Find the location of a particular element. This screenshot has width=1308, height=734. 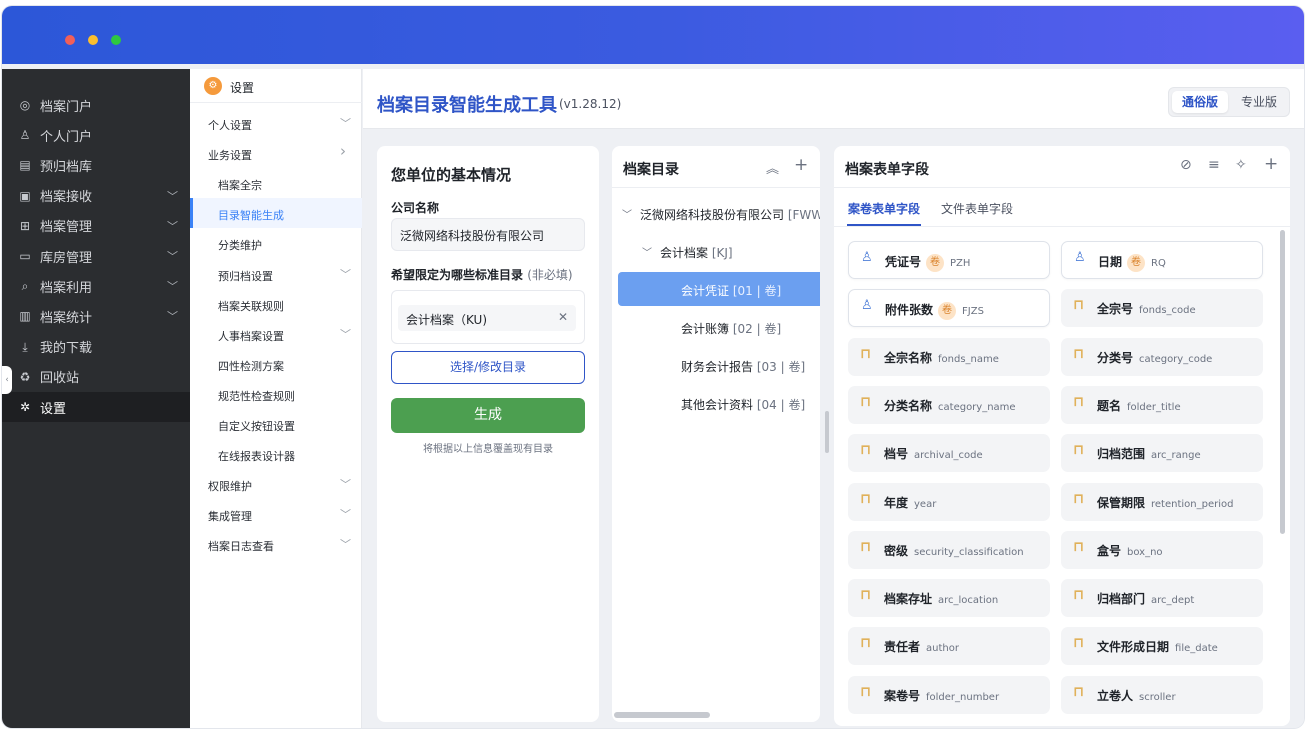

subnav-item-10: 自定义按钮设置 is located at coordinates (276, 424).